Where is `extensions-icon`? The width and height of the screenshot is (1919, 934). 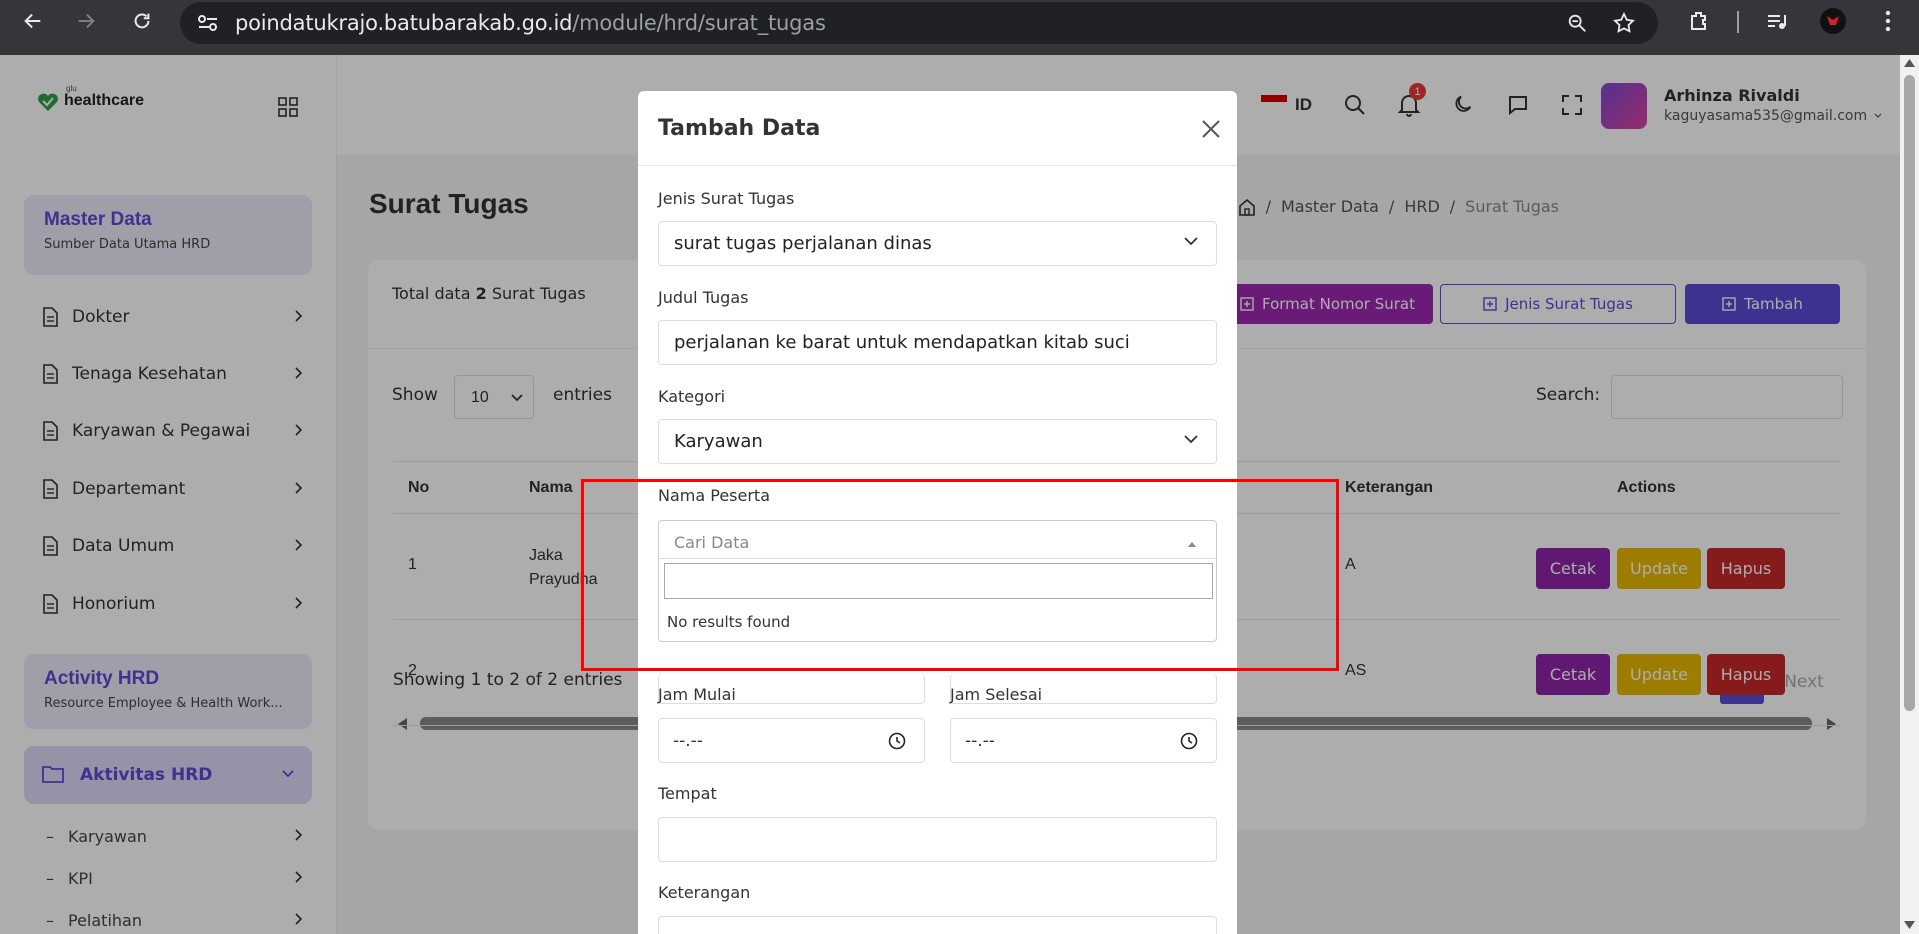 extensions-icon is located at coordinates (1699, 21).